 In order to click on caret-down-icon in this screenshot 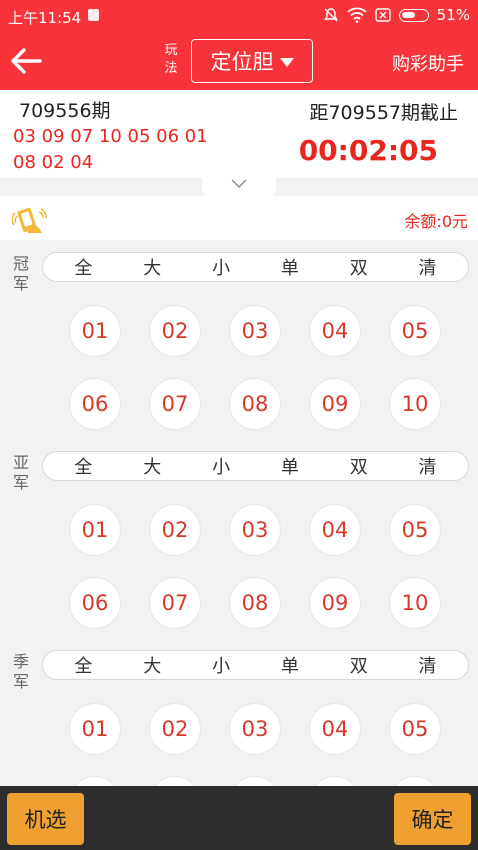, I will do `click(286, 62)`.